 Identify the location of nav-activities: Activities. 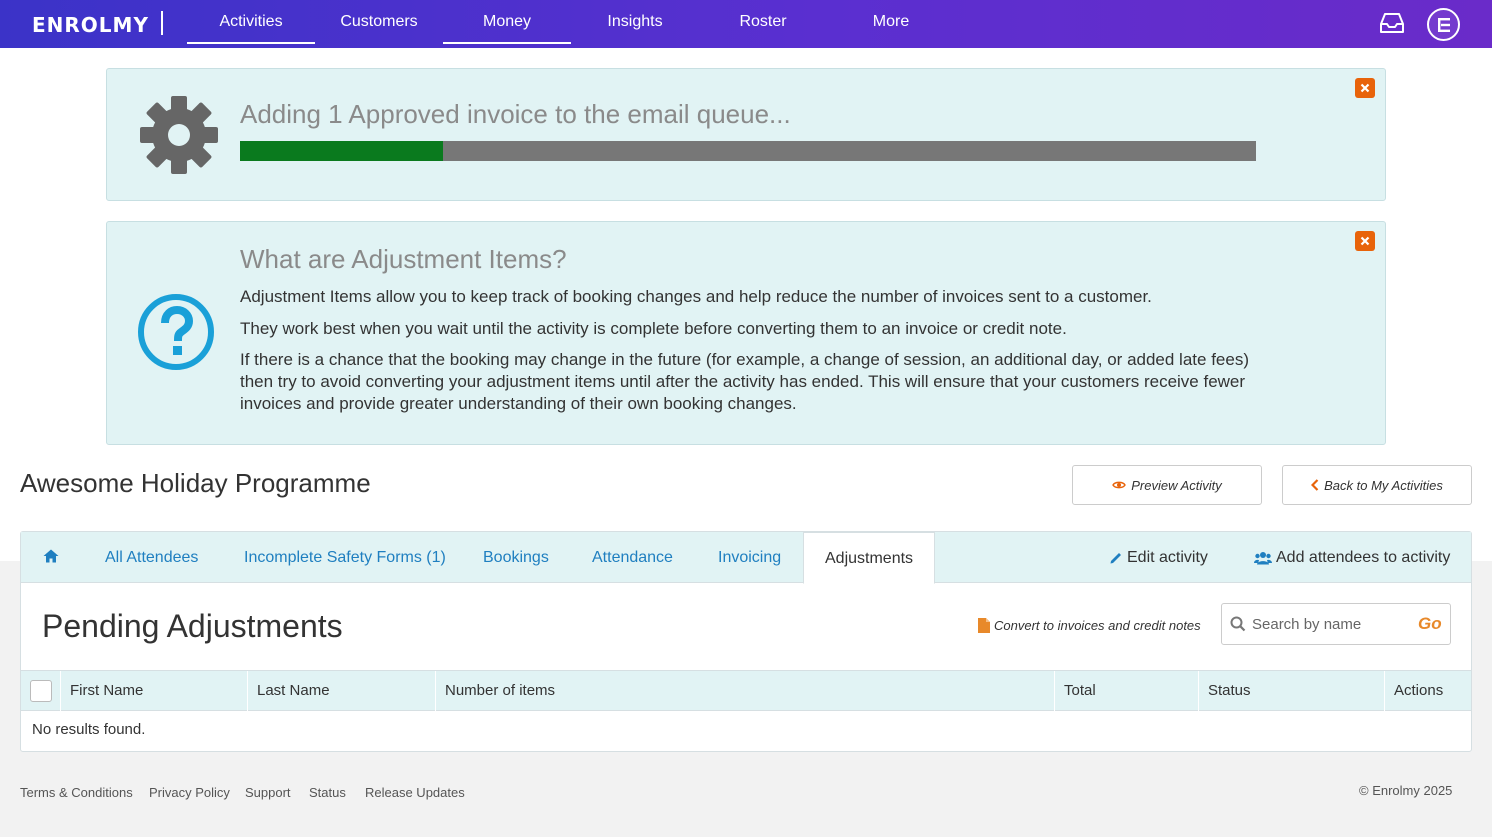
(251, 22).